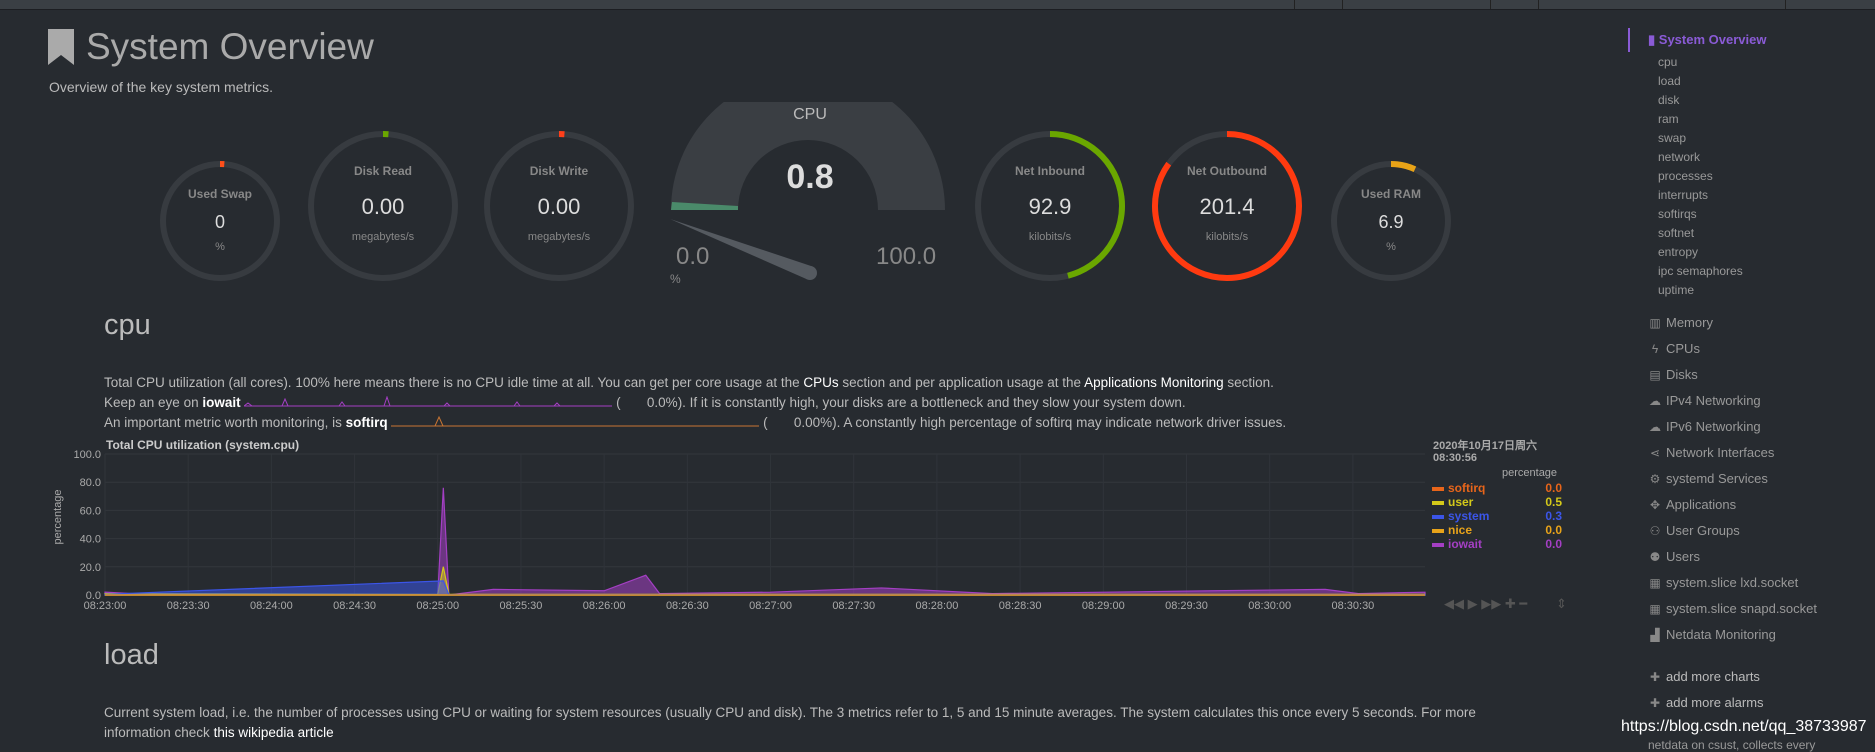  I want to click on x-tick-label: 08:28:30, so click(1020, 606).